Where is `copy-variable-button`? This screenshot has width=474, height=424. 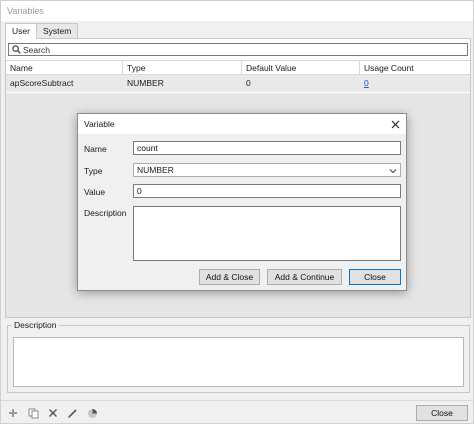
copy-variable-button is located at coordinates (33, 413).